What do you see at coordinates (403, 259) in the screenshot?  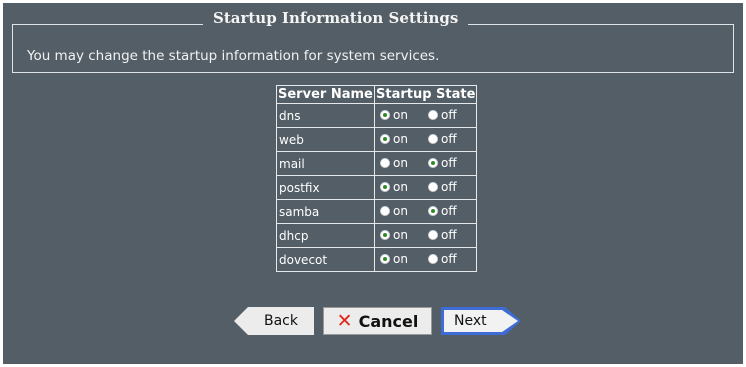 I see `dovecot-on-option: on` at bounding box center [403, 259].